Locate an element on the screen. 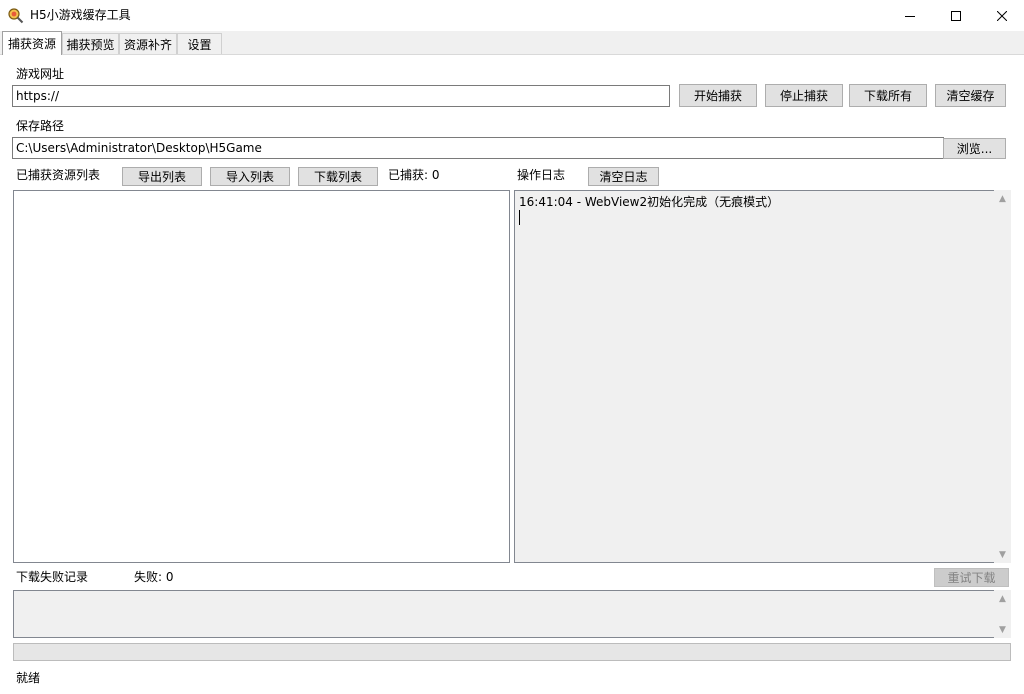 This screenshot has height=694, width=1024. text-caret is located at coordinates (519, 217).